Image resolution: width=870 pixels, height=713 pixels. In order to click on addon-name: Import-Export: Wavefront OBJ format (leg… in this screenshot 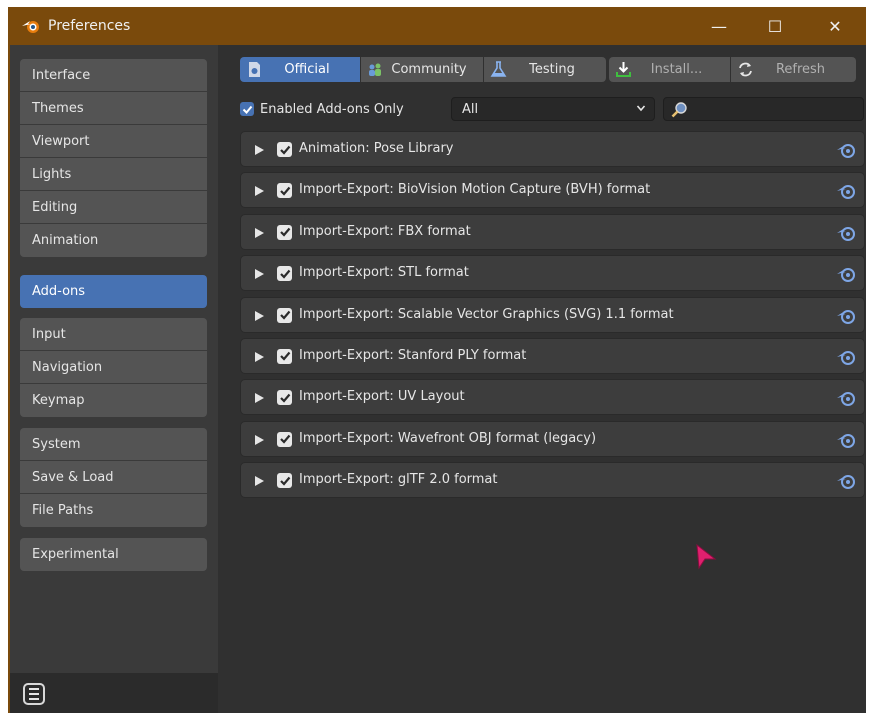, I will do `click(448, 438)`.